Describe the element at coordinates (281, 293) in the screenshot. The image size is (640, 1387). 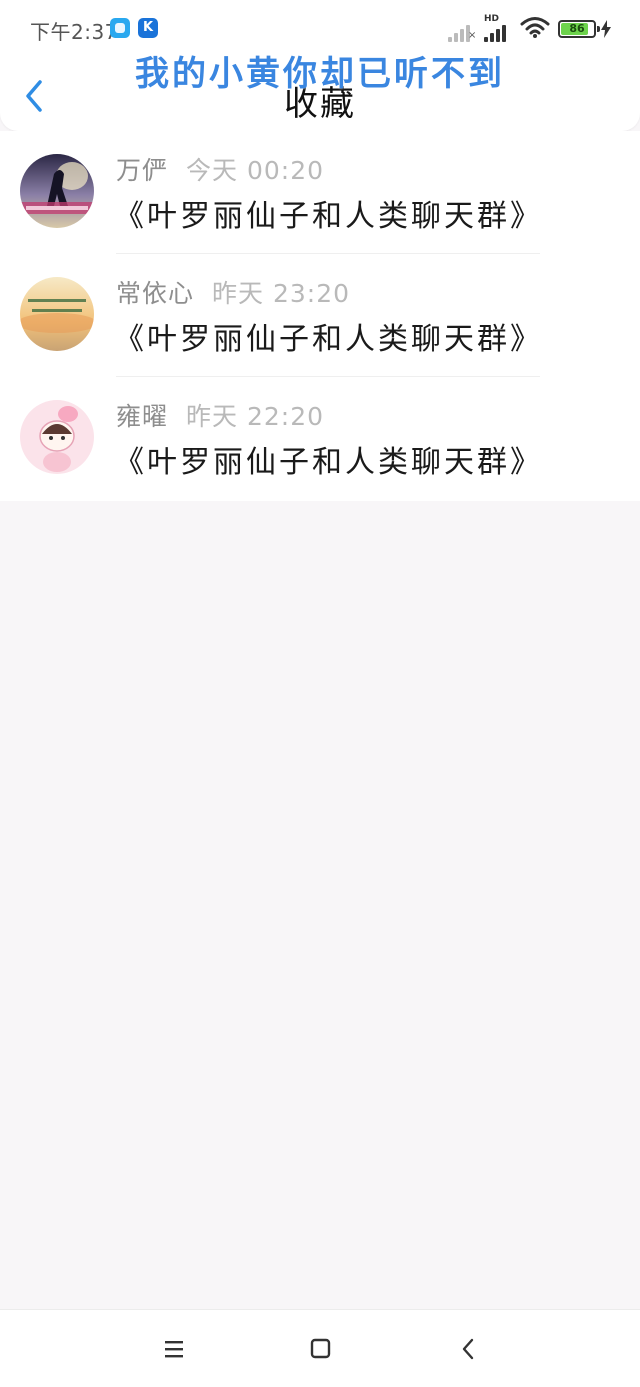
I see `favorite-time: 昨天 23:20` at that location.